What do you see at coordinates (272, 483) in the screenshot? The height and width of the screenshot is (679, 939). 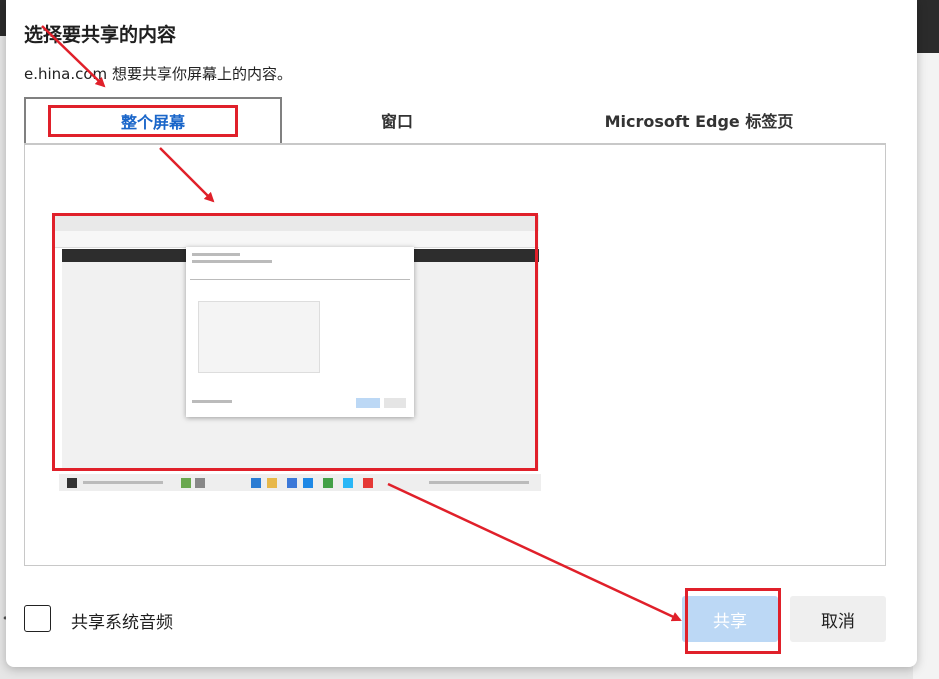 I see `folder-icon` at bounding box center [272, 483].